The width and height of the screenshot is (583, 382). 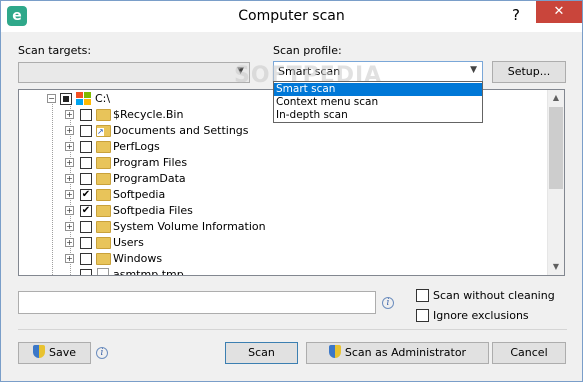 I want to click on scan-targets-label: Scan targets:, so click(x=55, y=50).